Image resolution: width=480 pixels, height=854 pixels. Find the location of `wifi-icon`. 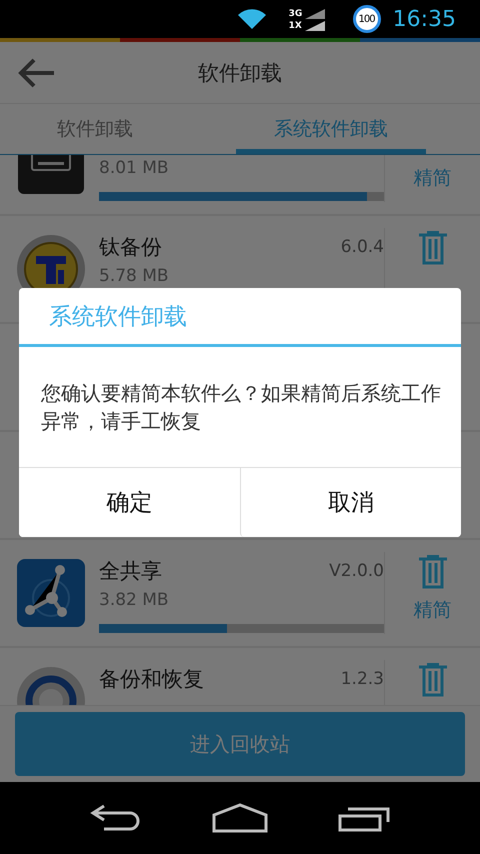

wifi-icon is located at coordinates (251, 19).